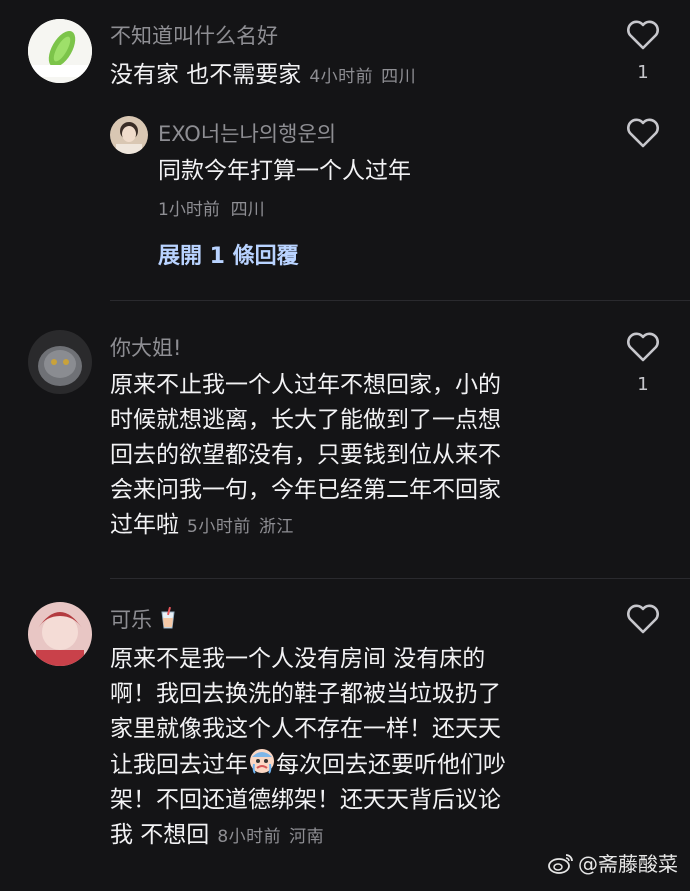  What do you see at coordinates (247, 133) in the screenshot?
I see `reply-username: EXO너는나의행운의` at bounding box center [247, 133].